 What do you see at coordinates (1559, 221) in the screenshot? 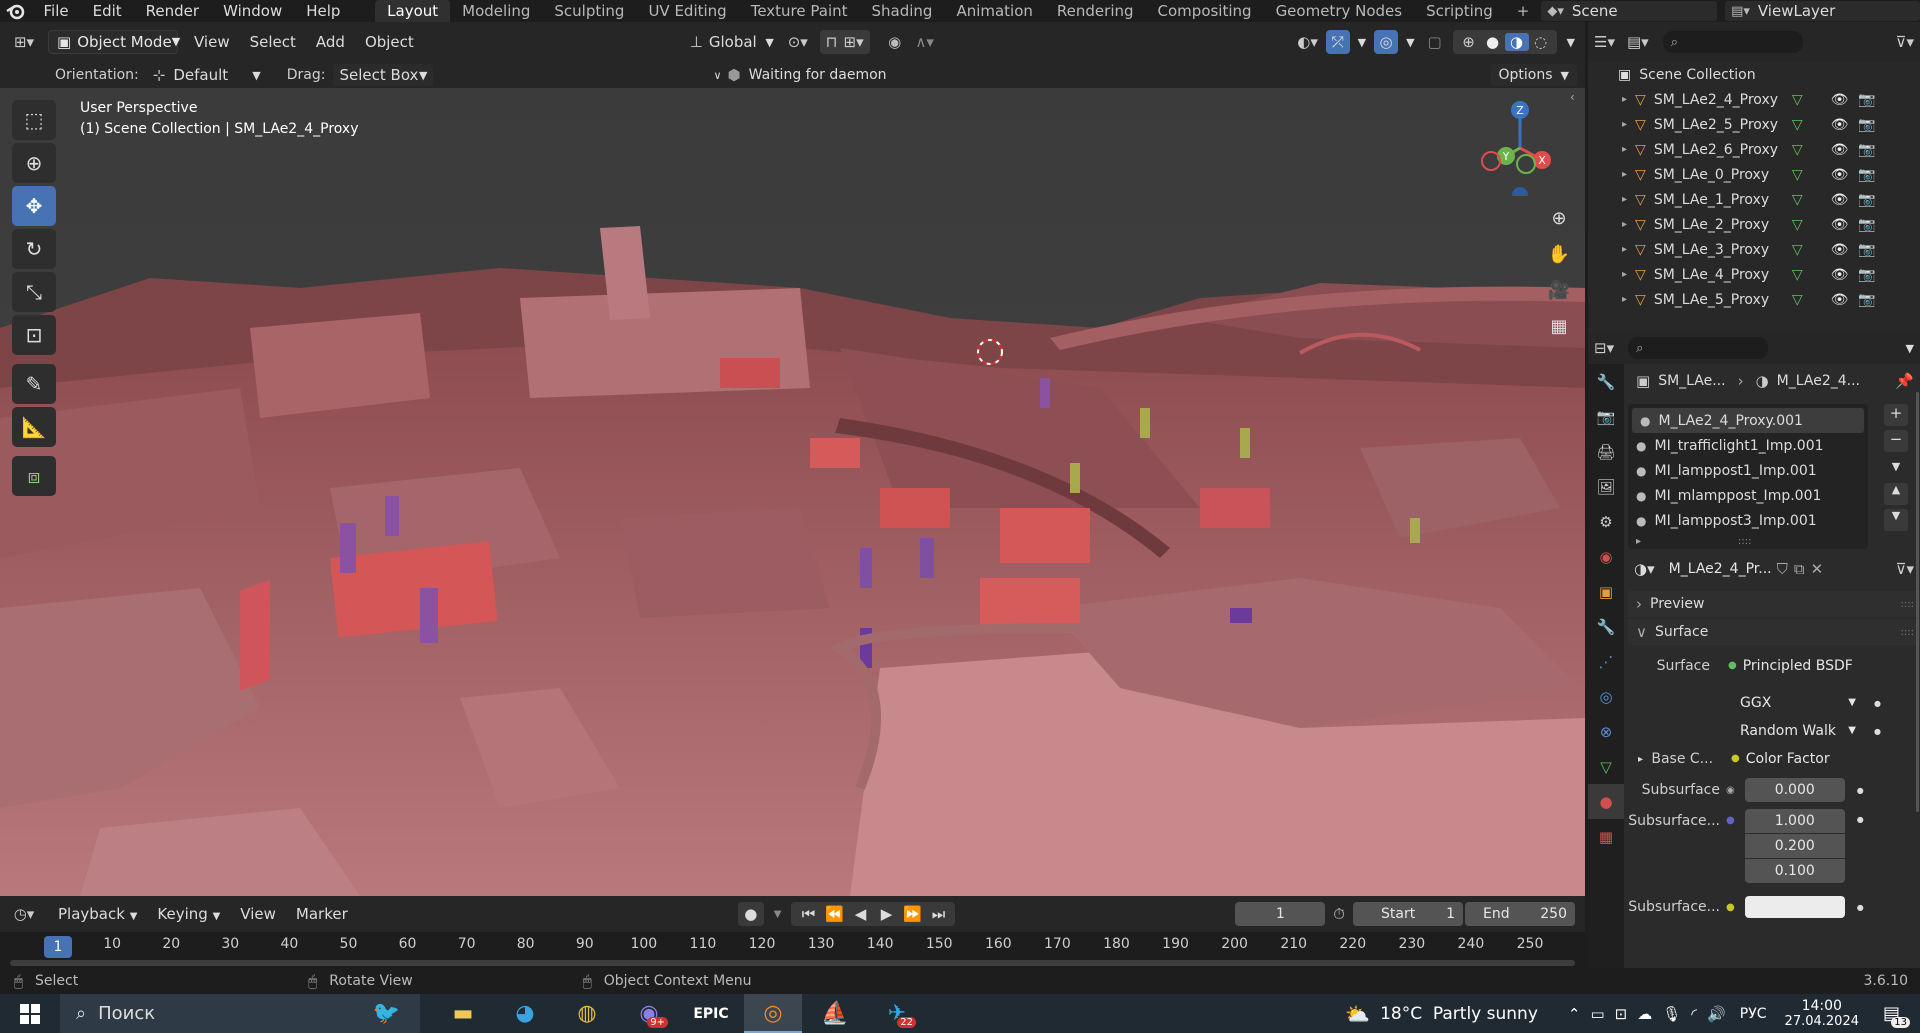
I see `zoom-icon: ⊕` at bounding box center [1559, 221].